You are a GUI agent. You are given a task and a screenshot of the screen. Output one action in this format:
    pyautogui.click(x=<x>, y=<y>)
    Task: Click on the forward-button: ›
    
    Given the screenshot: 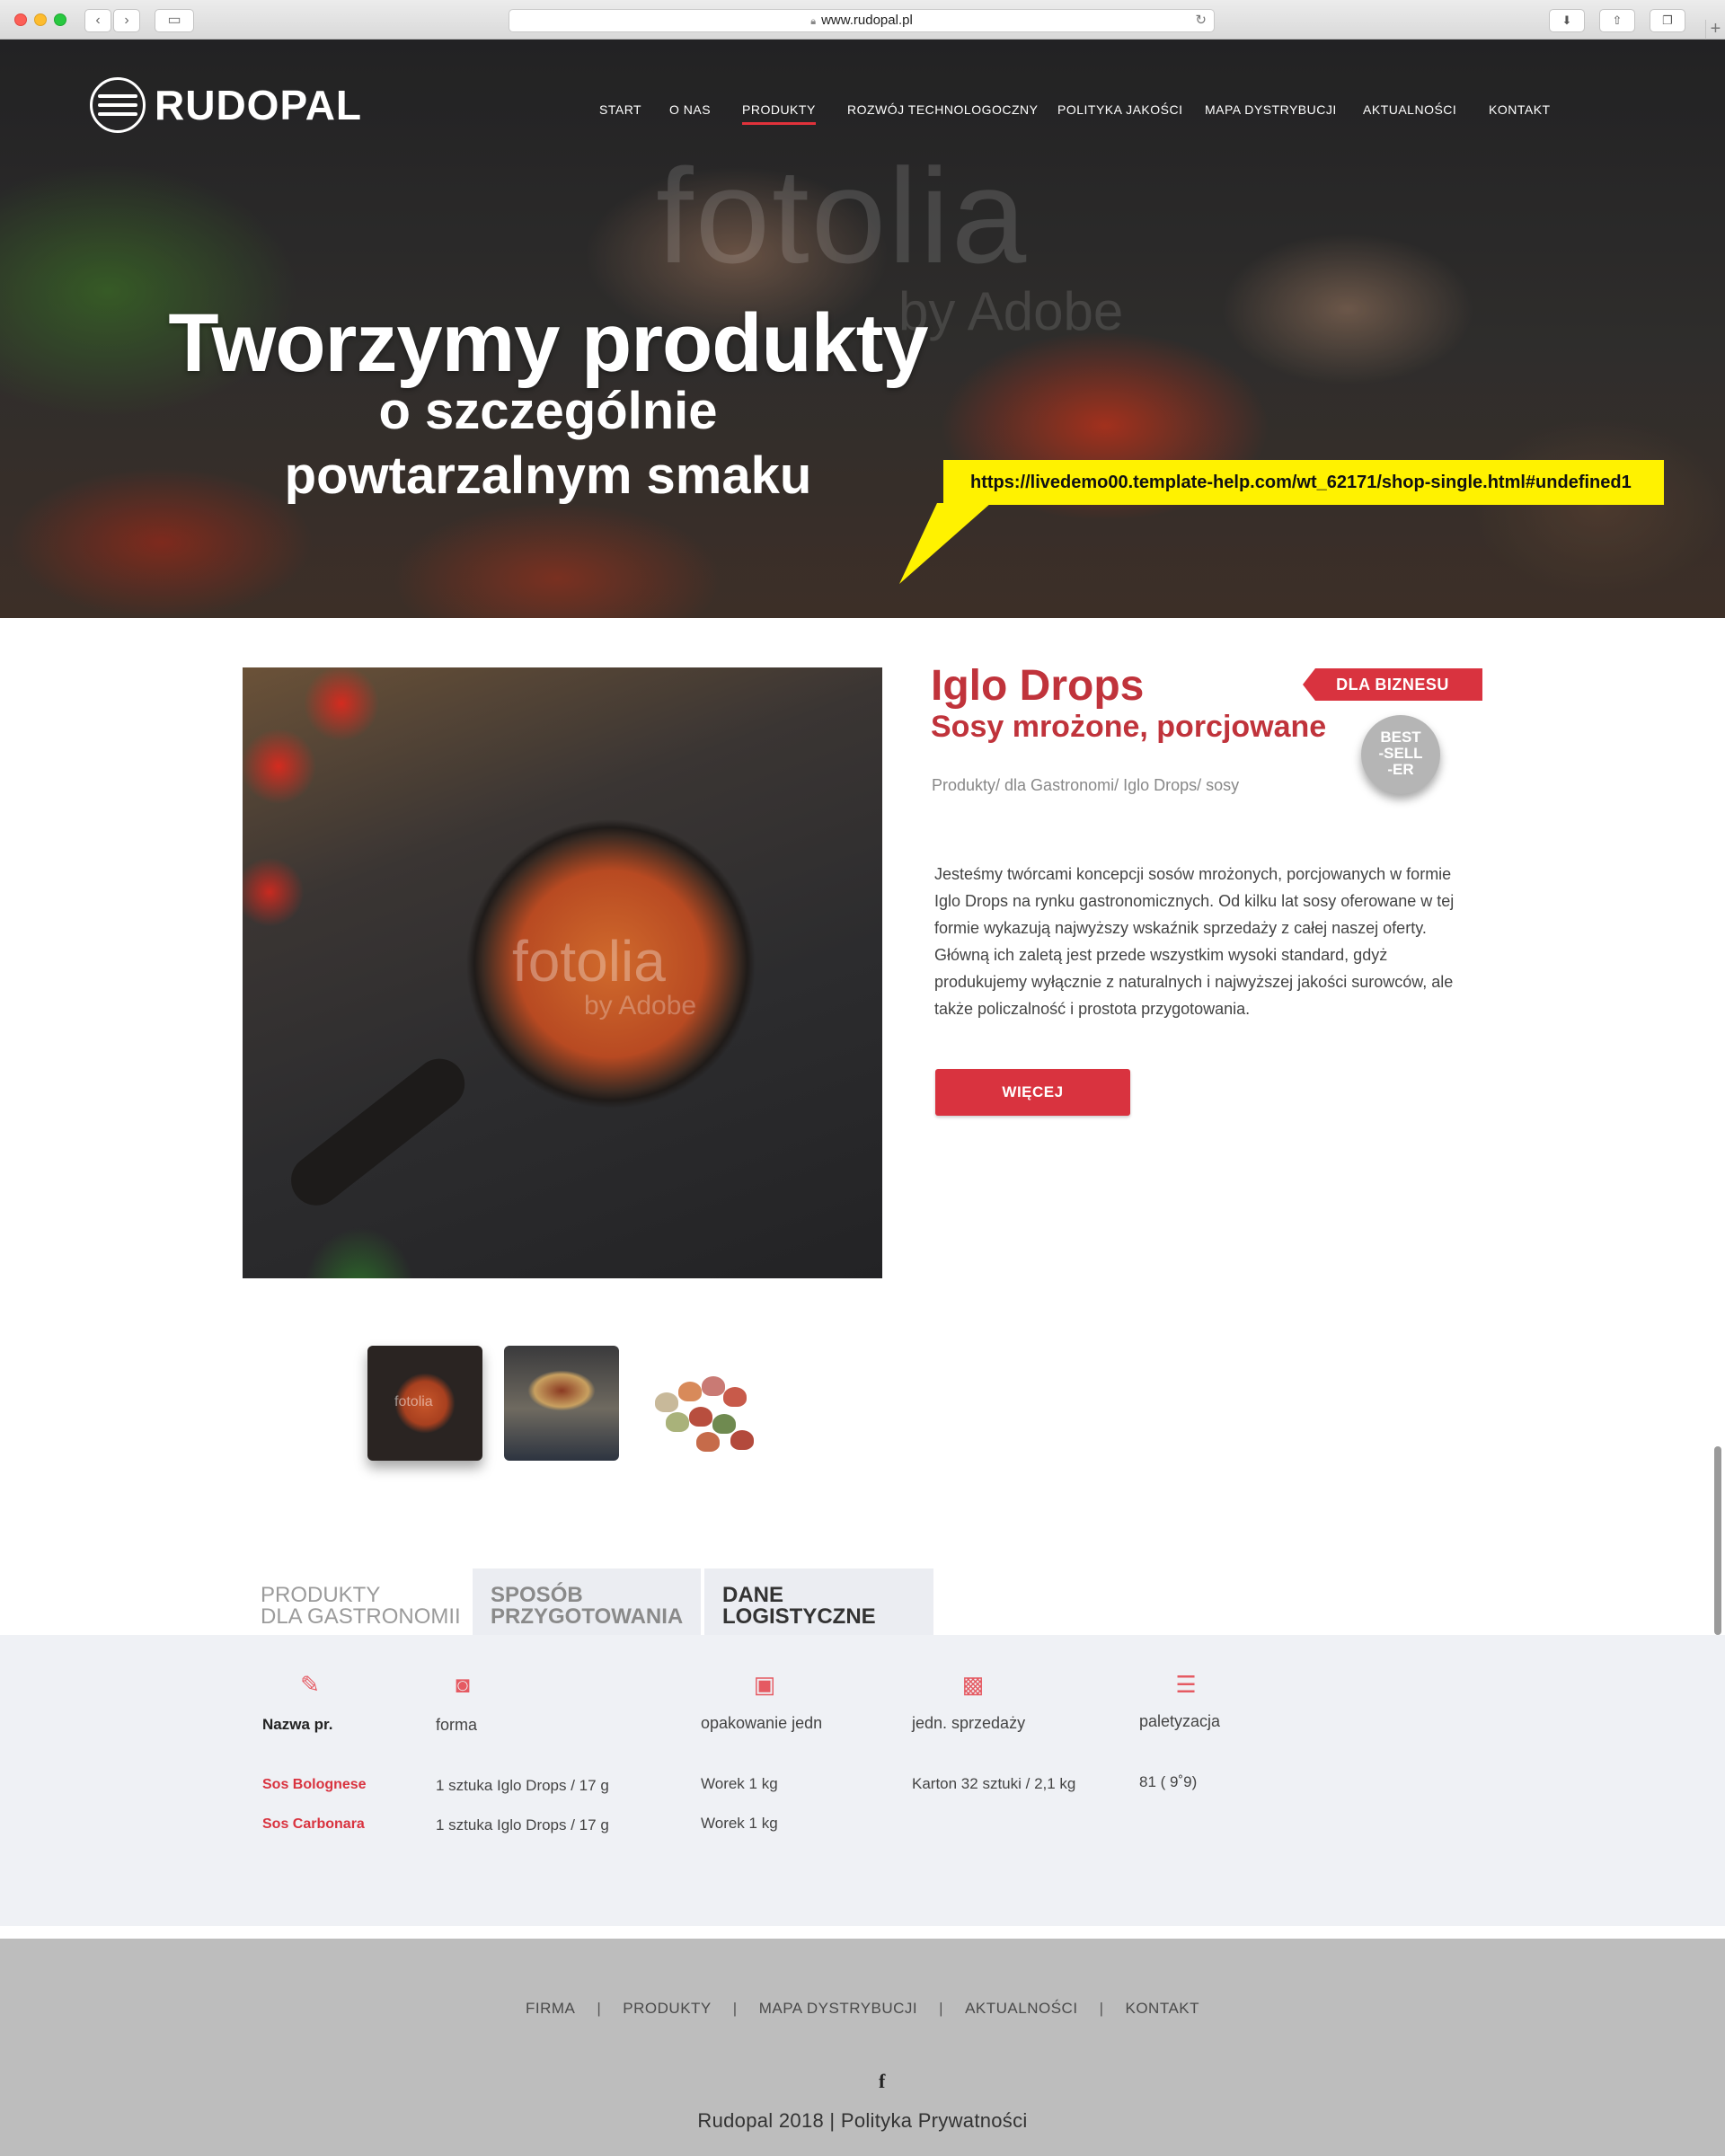 What is the action you would take?
    pyautogui.click(x=127, y=20)
    